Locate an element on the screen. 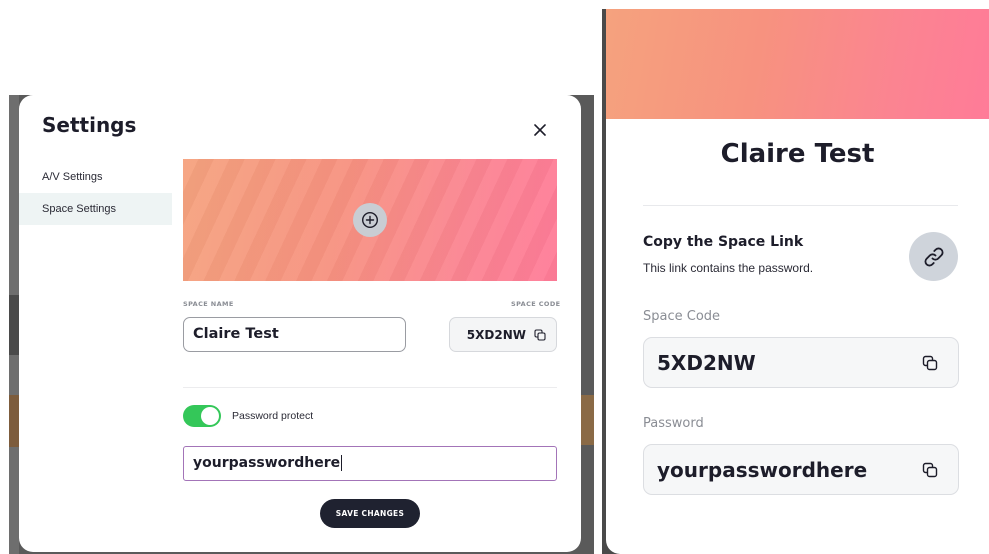 The height and width of the screenshot is (554, 989). copy-password-button is located at coordinates (930, 470).